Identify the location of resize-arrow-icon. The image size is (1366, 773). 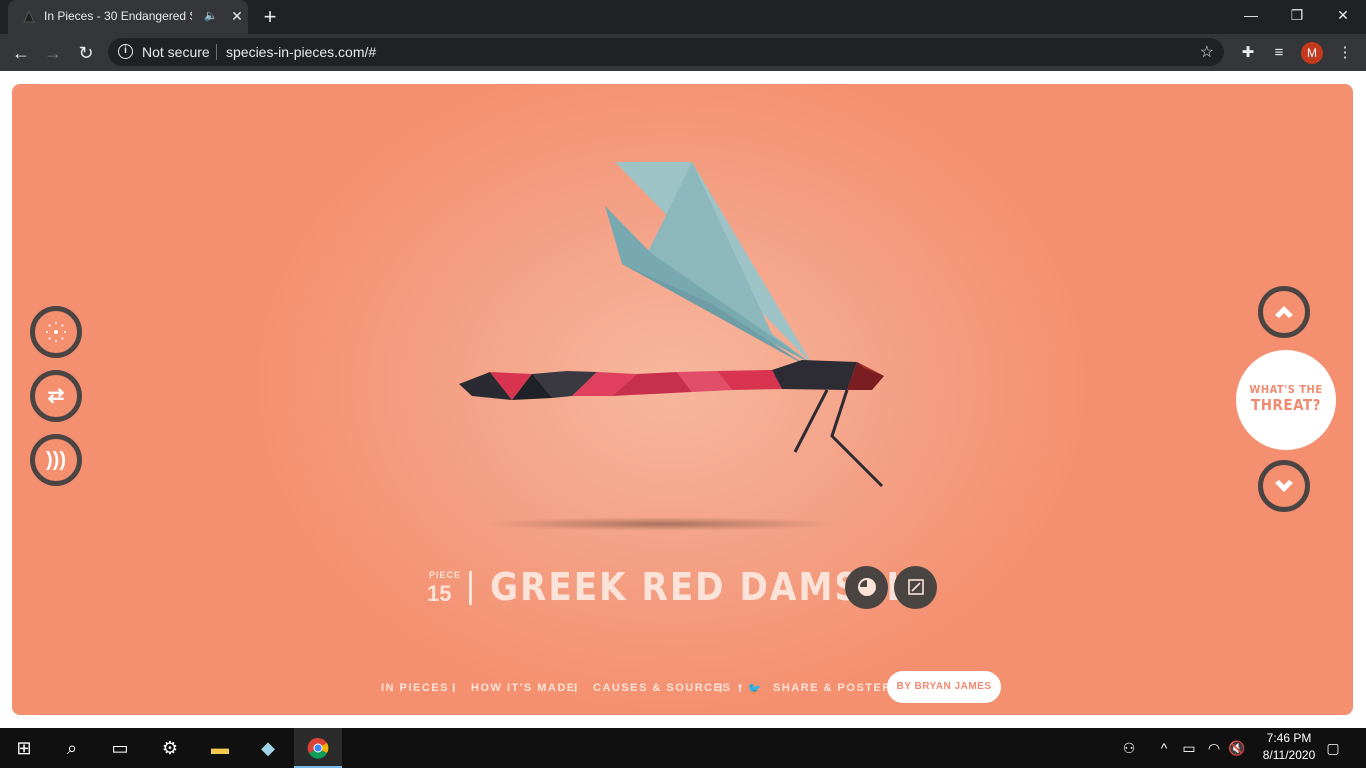
(915, 587).